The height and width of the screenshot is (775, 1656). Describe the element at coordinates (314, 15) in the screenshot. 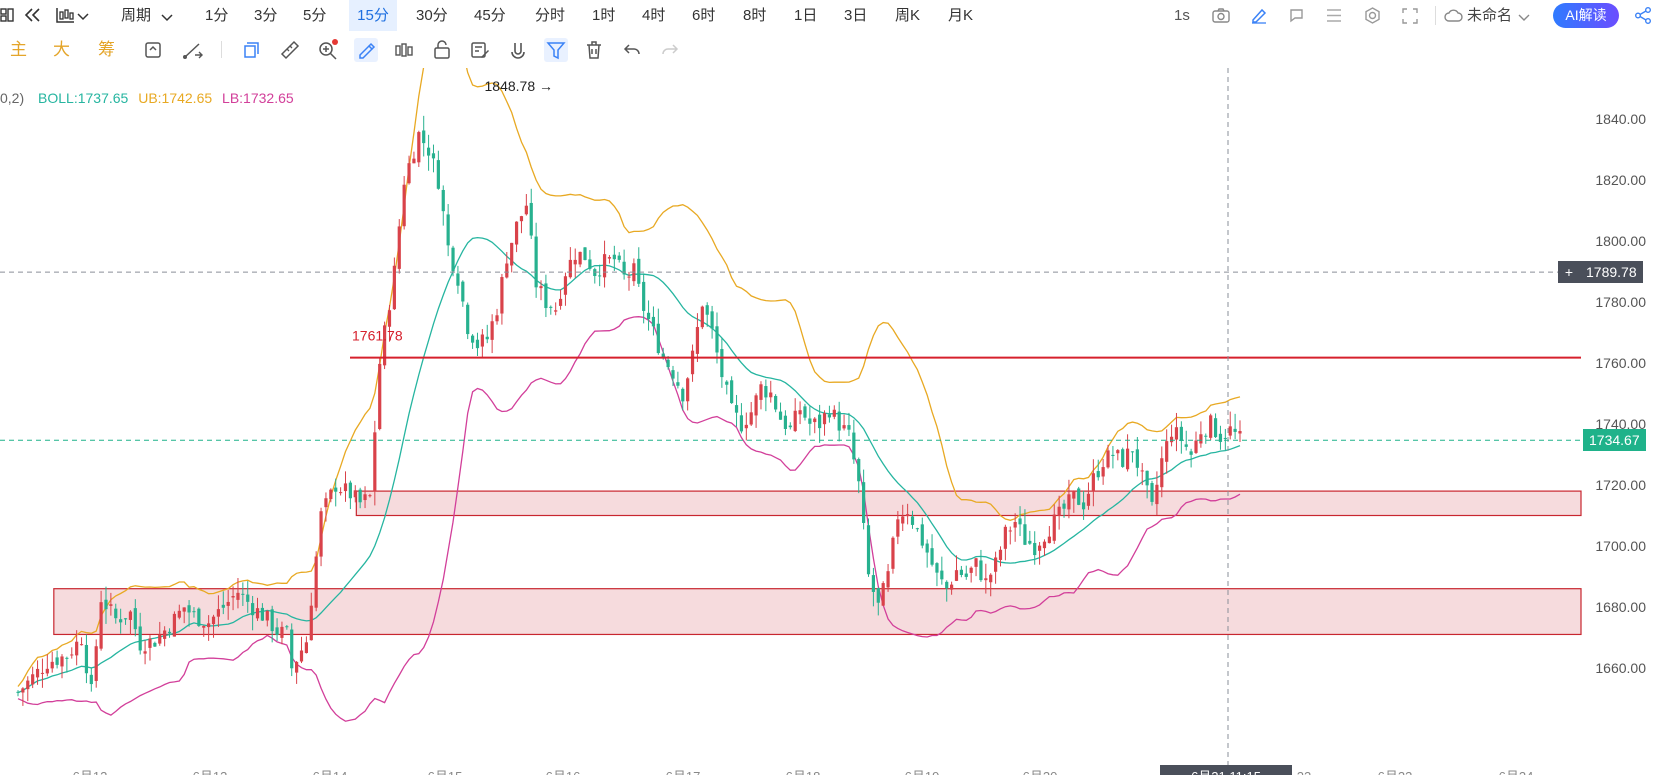

I see `tab-5min: 5分` at that location.